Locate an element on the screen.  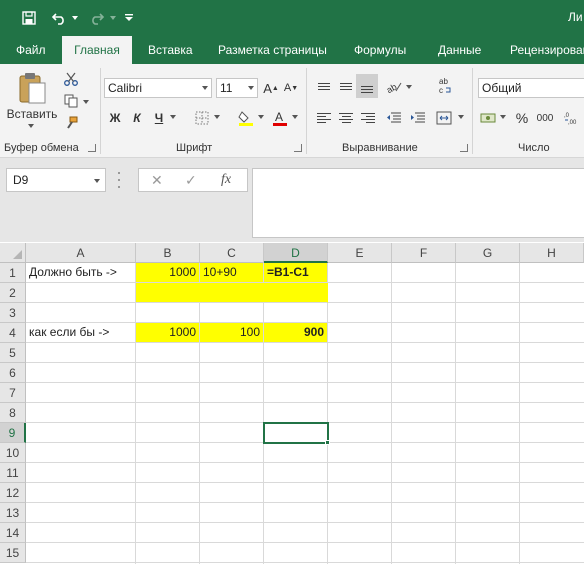
redo-icon is located at coordinates (97, 18).